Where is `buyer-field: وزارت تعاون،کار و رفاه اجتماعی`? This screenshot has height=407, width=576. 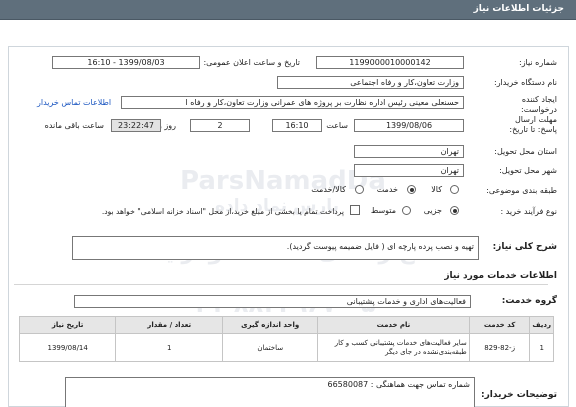 buyer-field: وزارت تعاون،کار و رفاه اجتماعی is located at coordinates (370, 82).